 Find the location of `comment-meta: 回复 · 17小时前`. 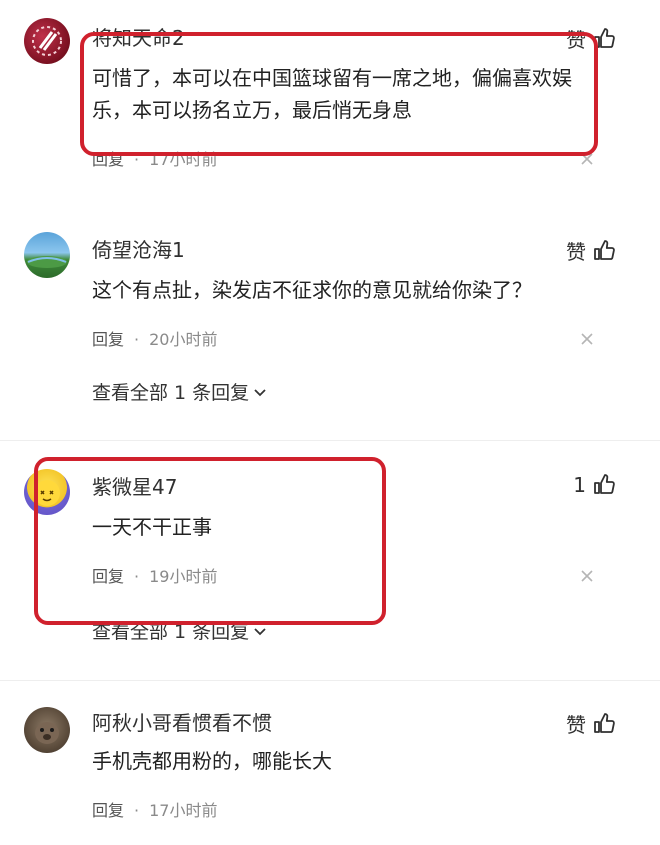

comment-meta: 回复 · 17小时前 is located at coordinates (154, 809).